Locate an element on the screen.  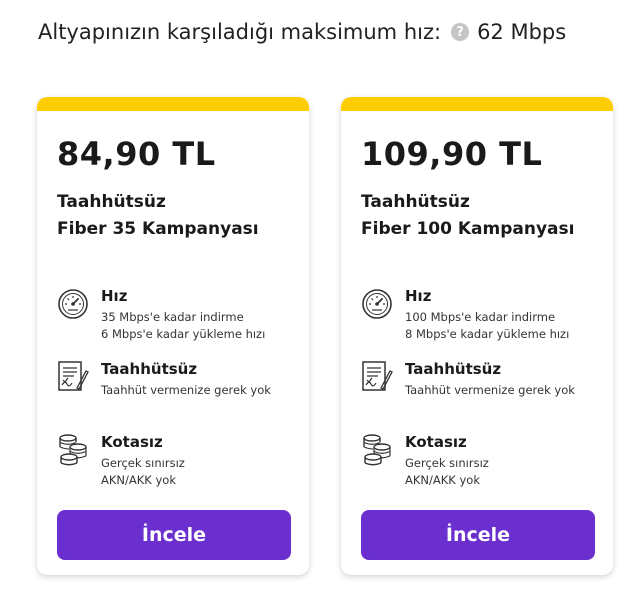
max-speed-value: 62 Mbps is located at coordinates (522, 32).